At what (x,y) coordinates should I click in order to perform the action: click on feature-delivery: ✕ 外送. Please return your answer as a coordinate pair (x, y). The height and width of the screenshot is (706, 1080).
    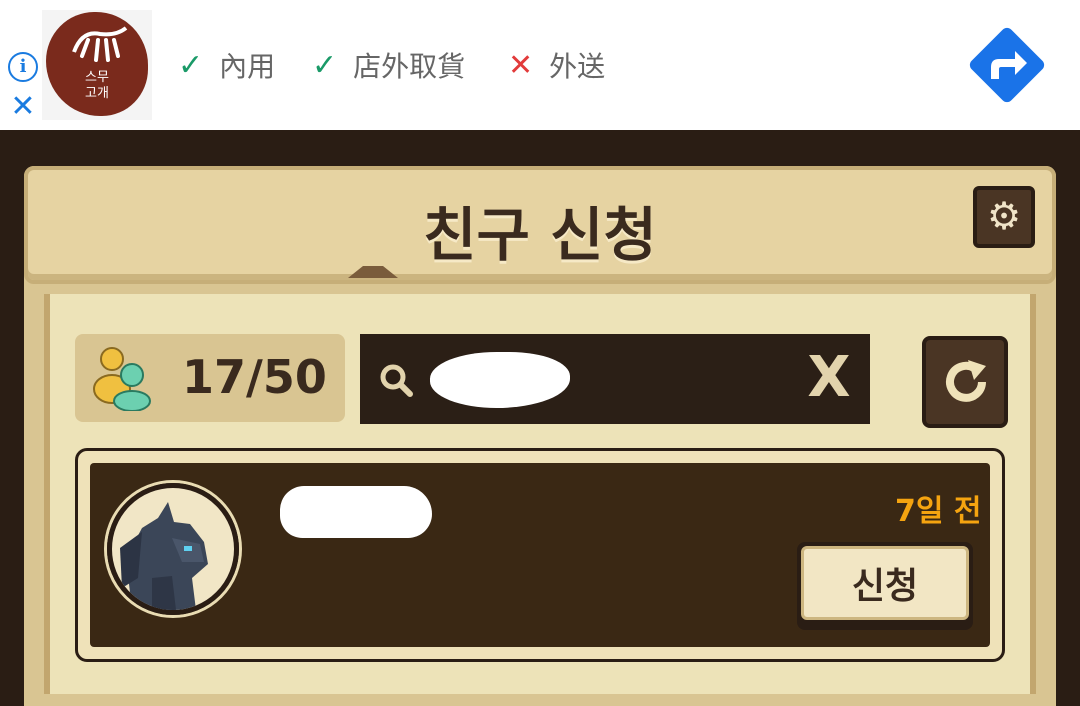
    Looking at the image, I should click on (556, 65).